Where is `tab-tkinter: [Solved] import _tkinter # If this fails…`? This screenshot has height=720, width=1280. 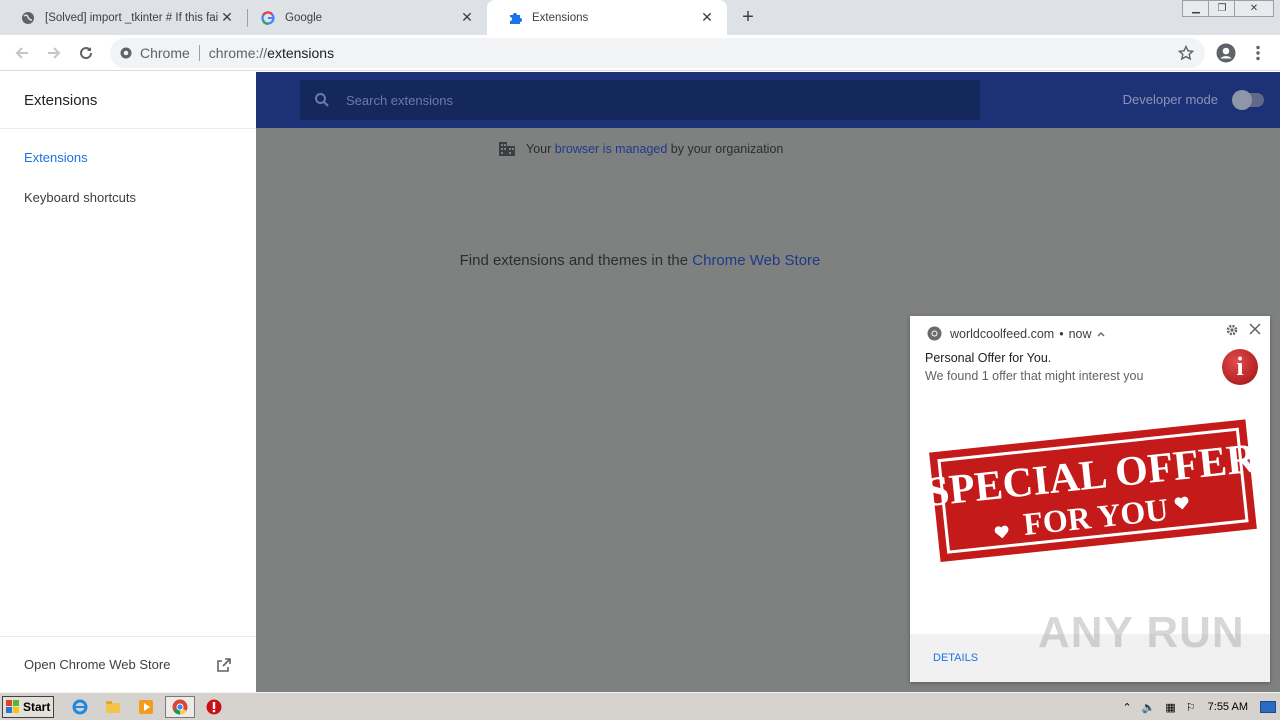 tab-tkinter: [Solved] import _tkinter # If this fails… is located at coordinates (123, 17).